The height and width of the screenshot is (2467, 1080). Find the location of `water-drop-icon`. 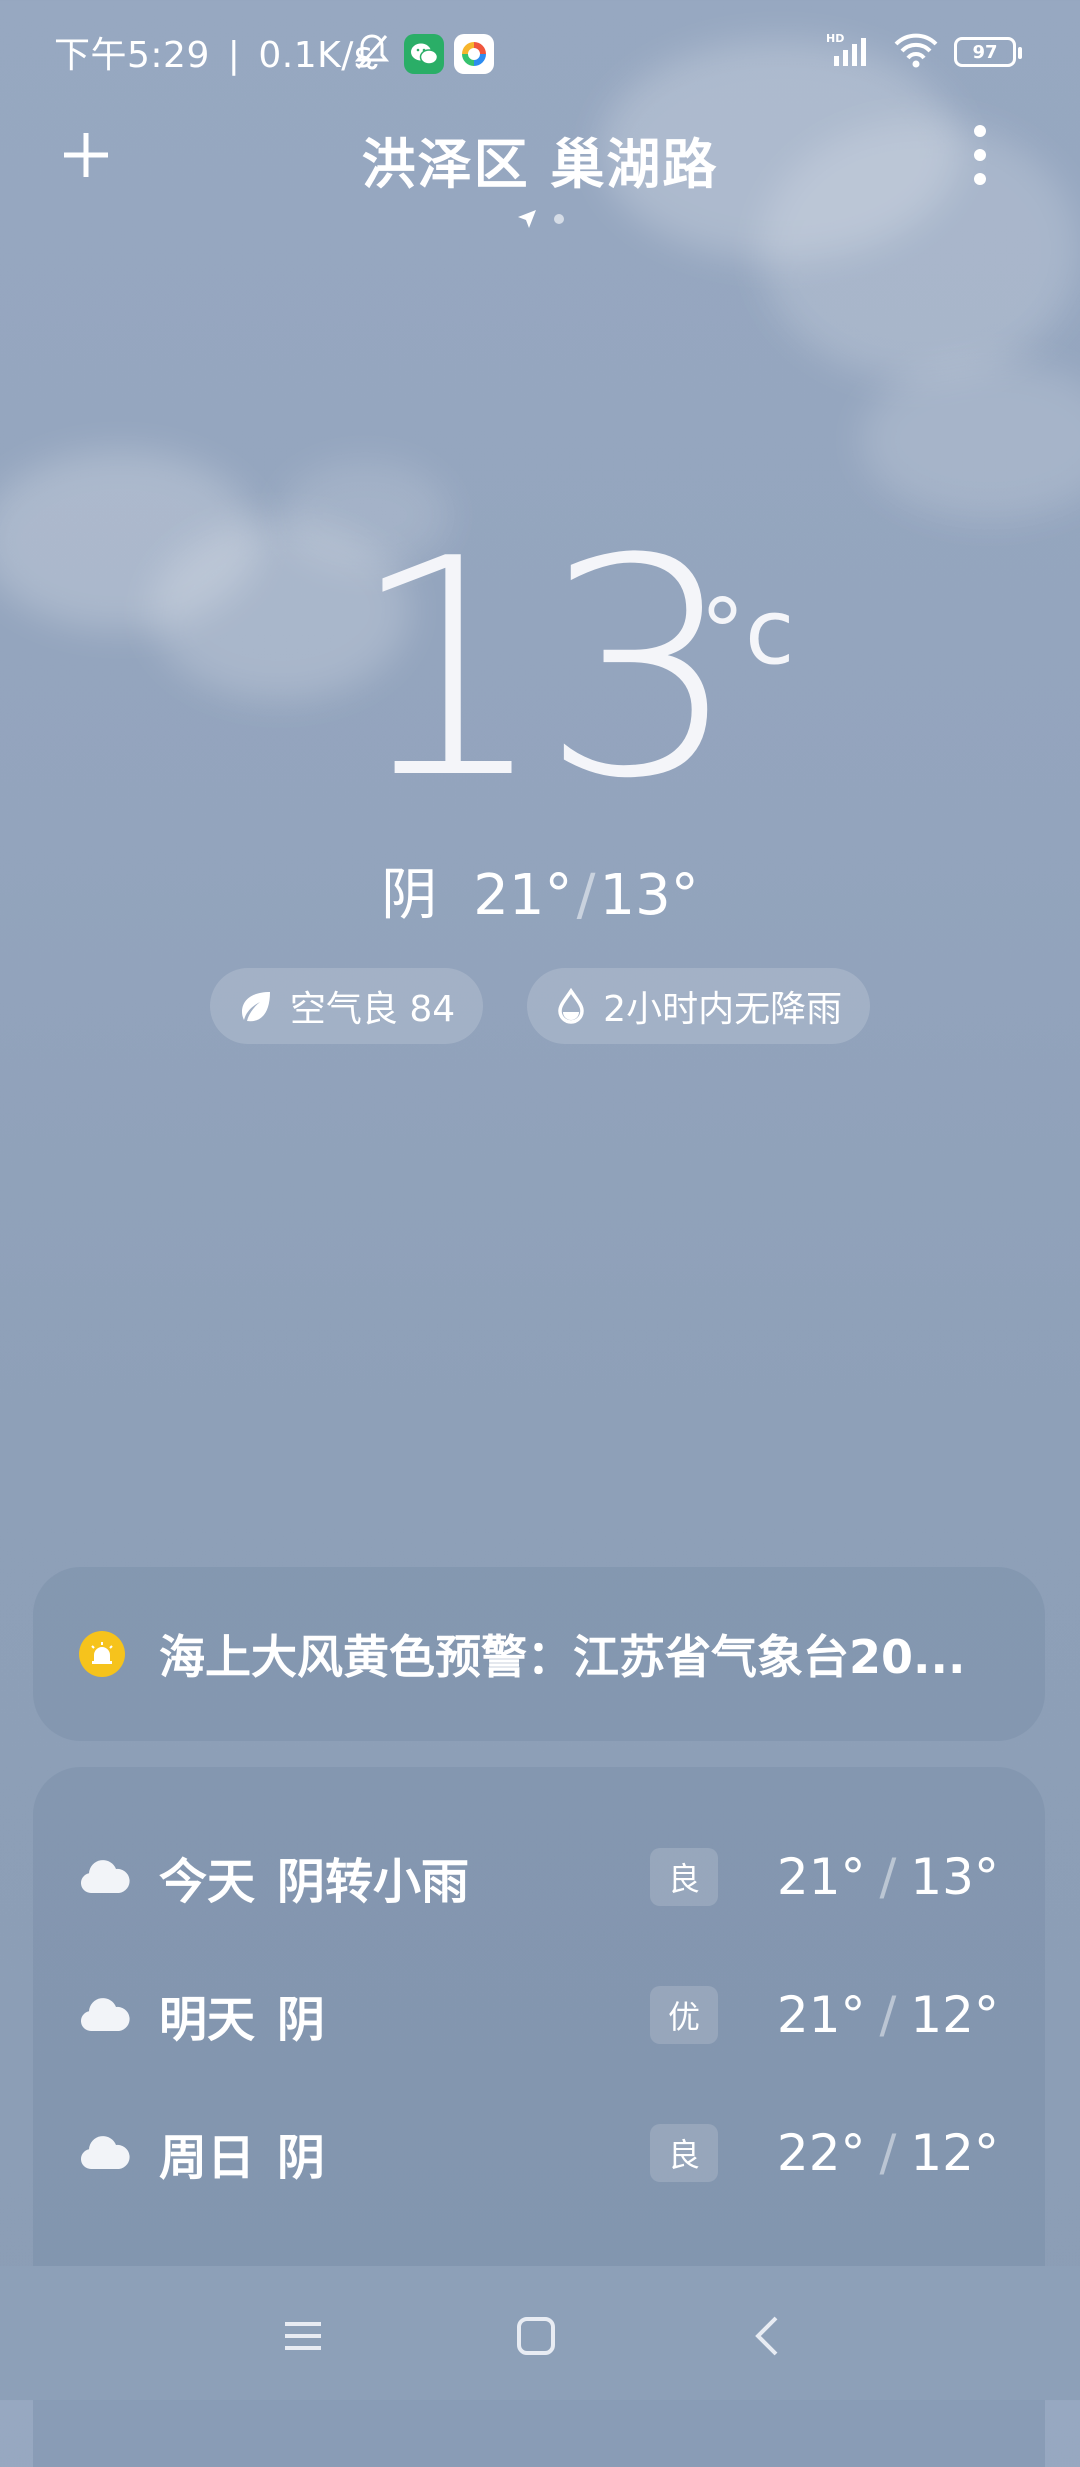

water-drop-icon is located at coordinates (571, 1006).